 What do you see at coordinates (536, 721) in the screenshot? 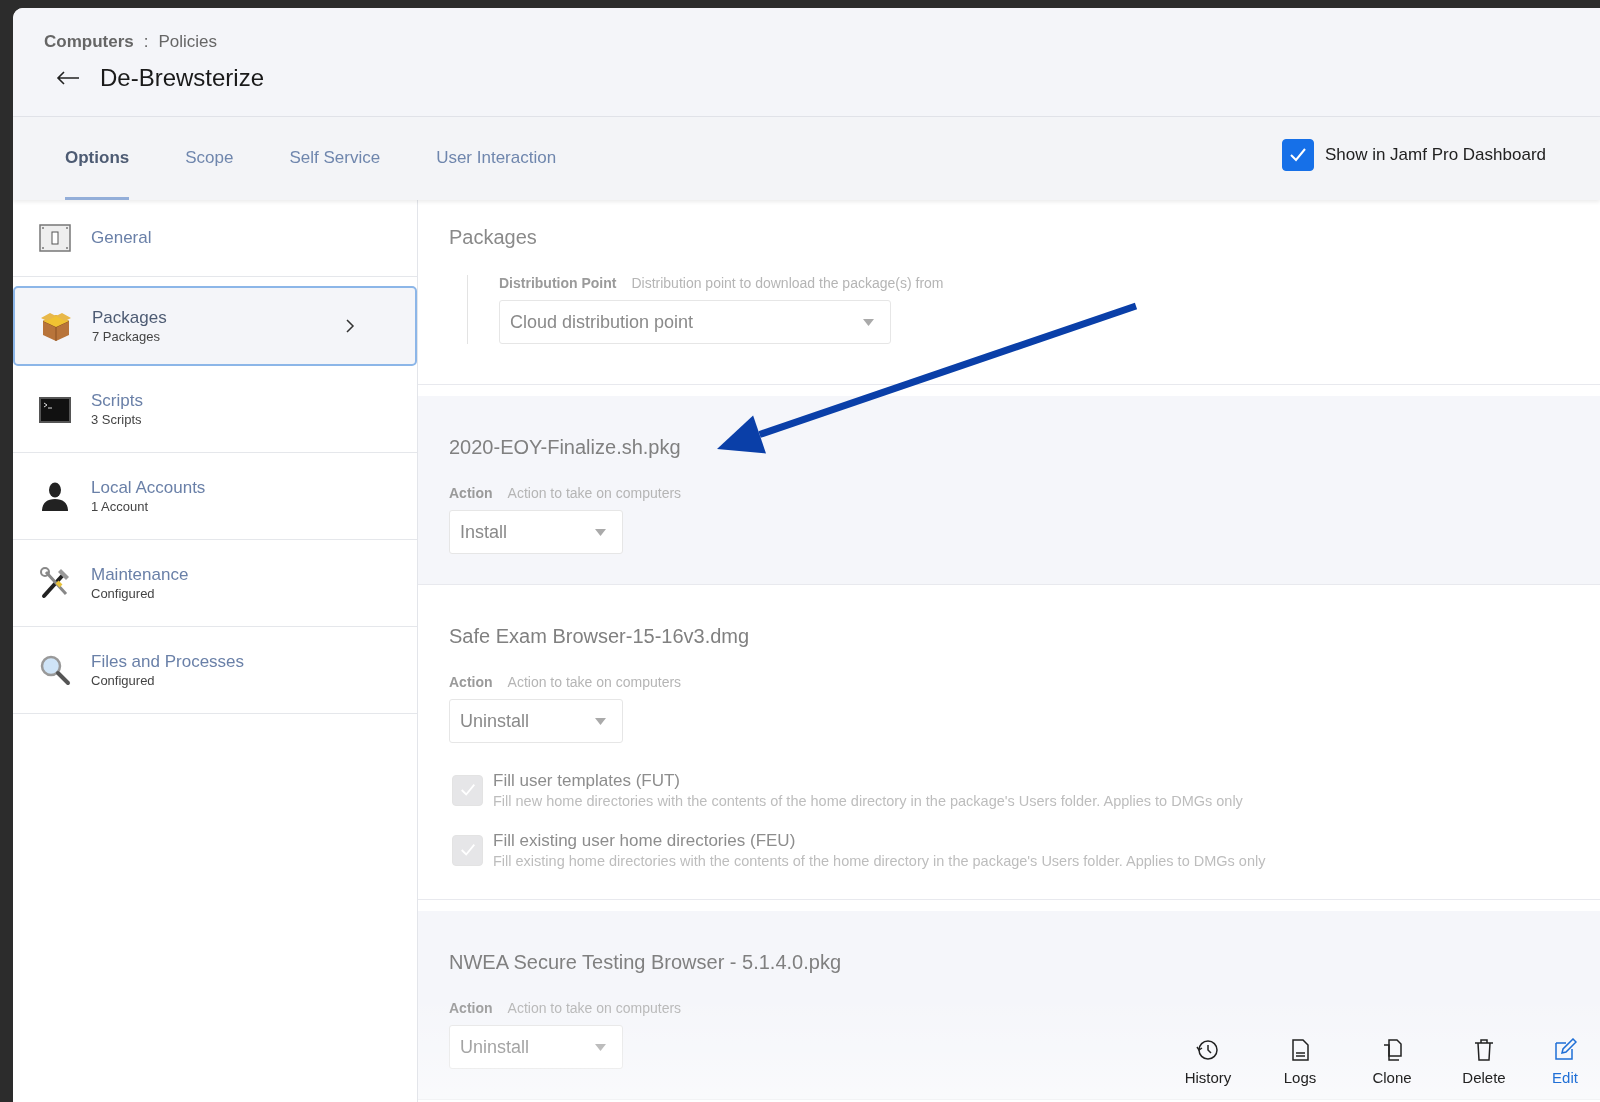
I see `dropdown: Uninstall` at bounding box center [536, 721].